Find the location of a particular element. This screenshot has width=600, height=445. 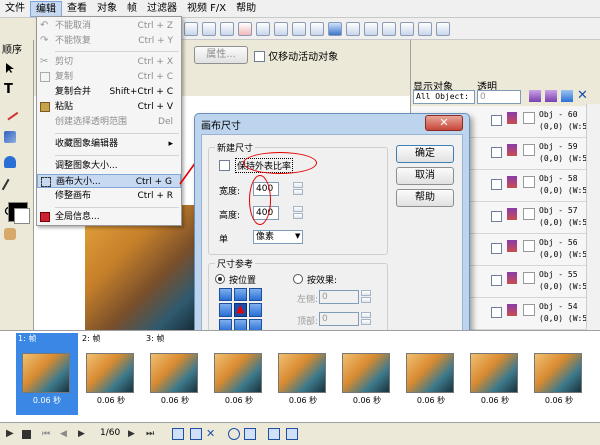

frame-thumbnail: 3: 帧 0.06 秒 is located at coordinates (175, 374).